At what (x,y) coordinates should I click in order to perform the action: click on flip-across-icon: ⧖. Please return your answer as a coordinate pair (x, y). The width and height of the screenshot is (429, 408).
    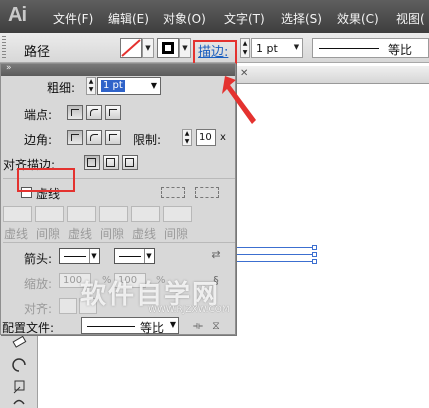
    Looking at the image, I should click on (216, 326).